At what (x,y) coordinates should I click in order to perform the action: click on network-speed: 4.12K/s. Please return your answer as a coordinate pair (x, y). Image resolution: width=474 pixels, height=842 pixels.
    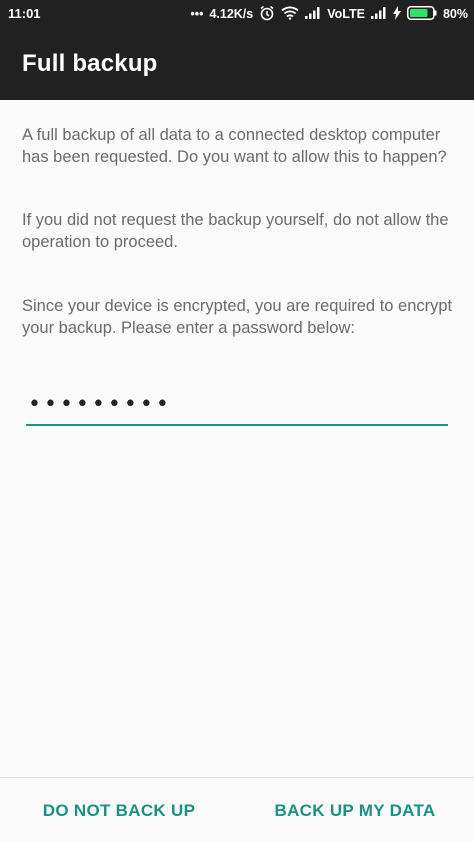
    Looking at the image, I should click on (231, 14).